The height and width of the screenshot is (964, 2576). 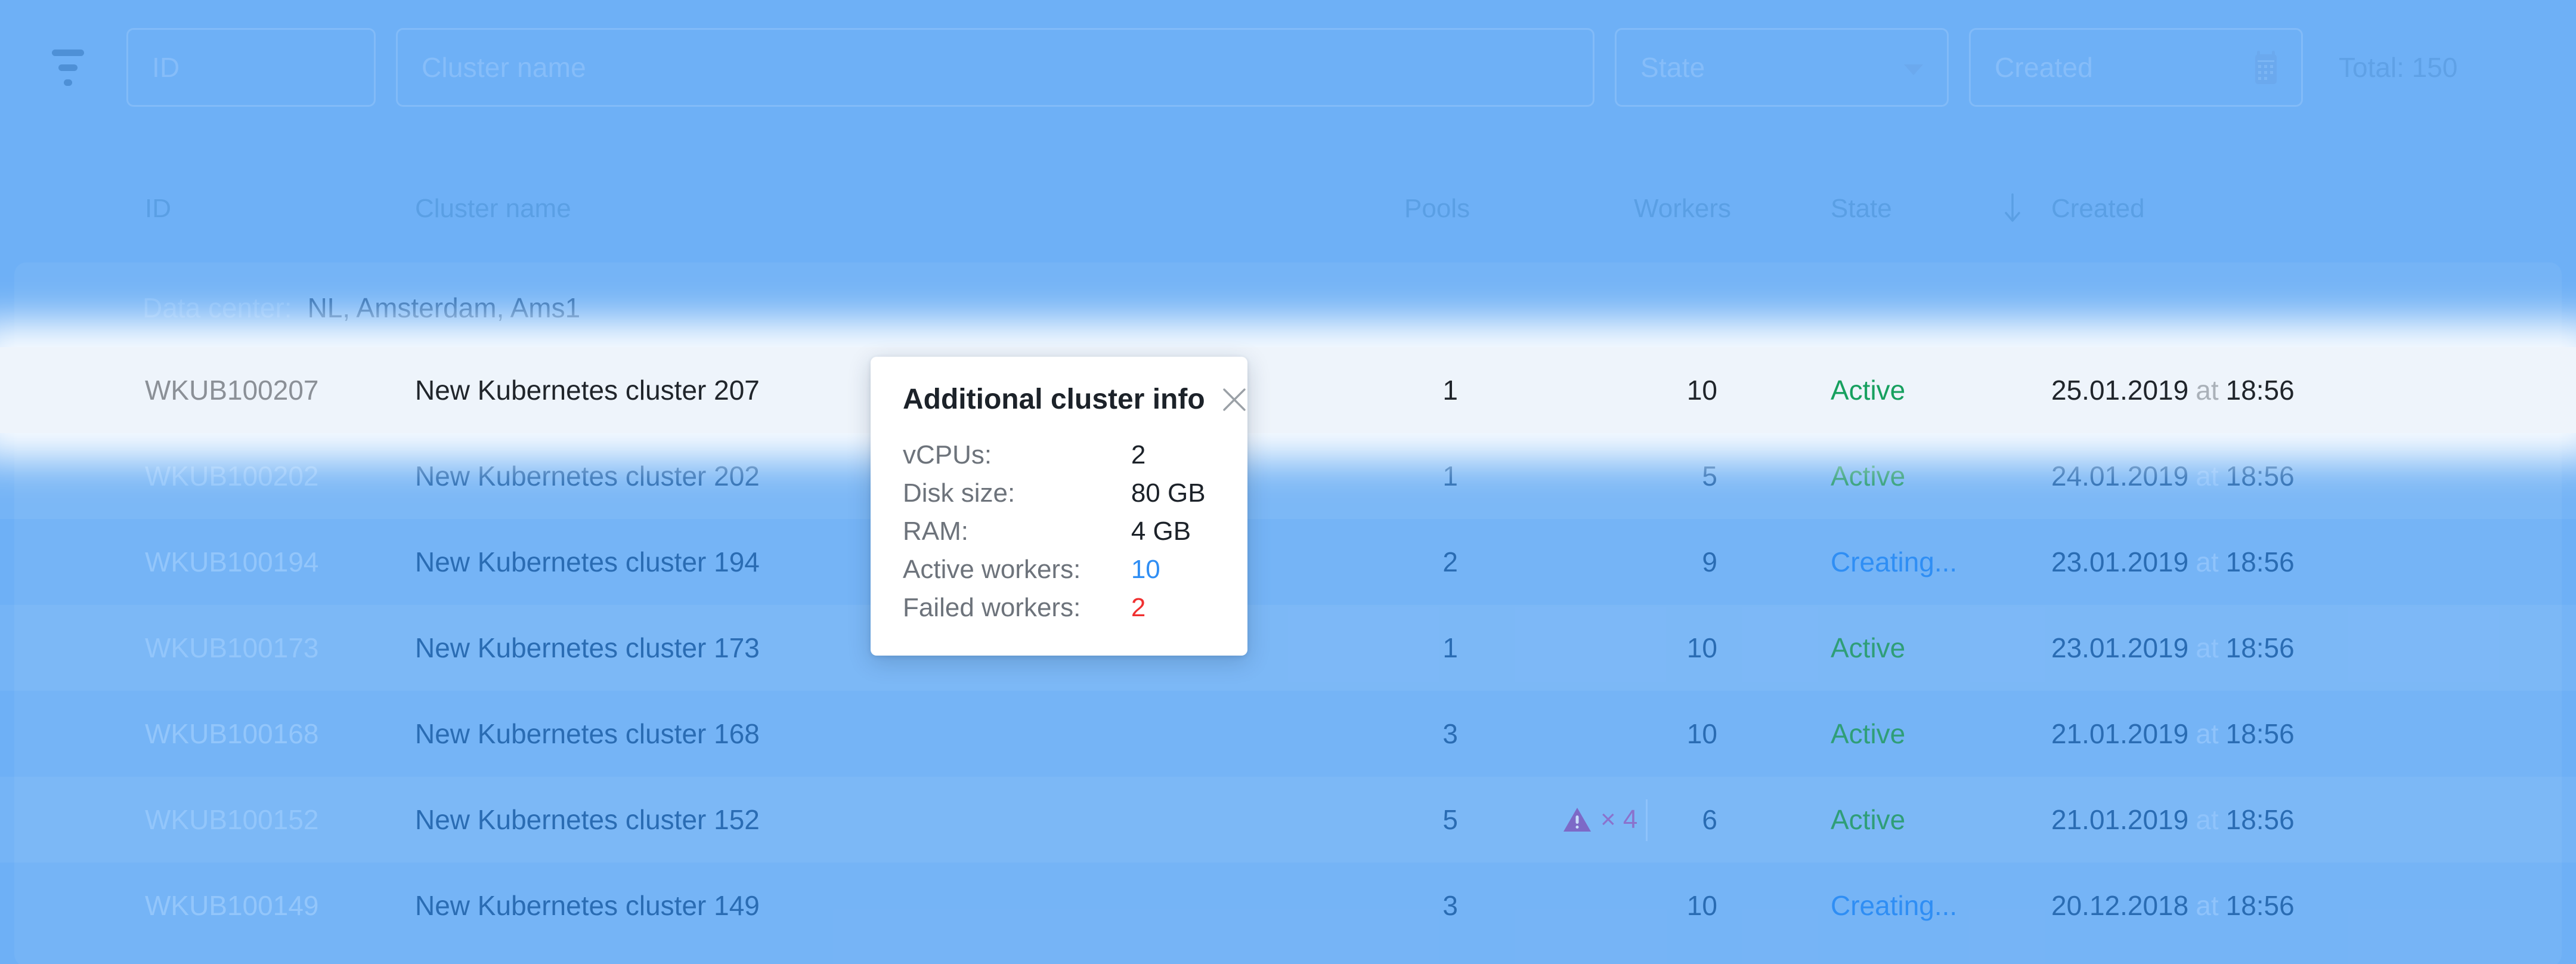 I want to click on popover-info-key: vCPUs:, so click(x=948, y=454).